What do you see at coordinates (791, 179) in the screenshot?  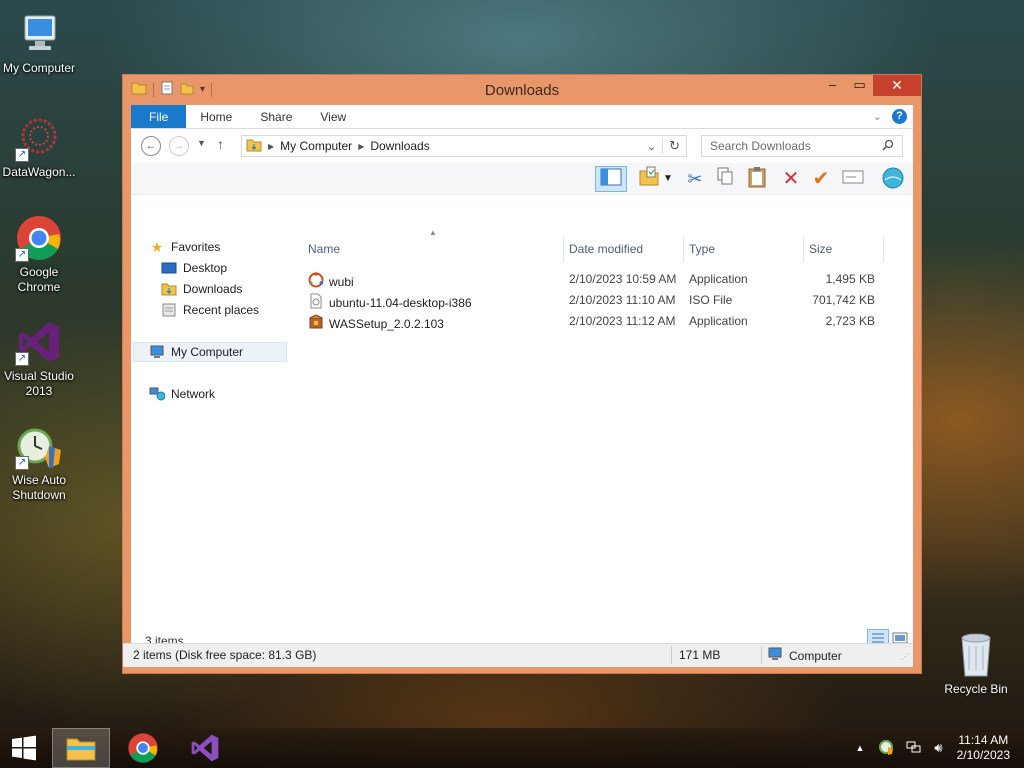 I see `delete-icon: ✕` at bounding box center [791, 179].